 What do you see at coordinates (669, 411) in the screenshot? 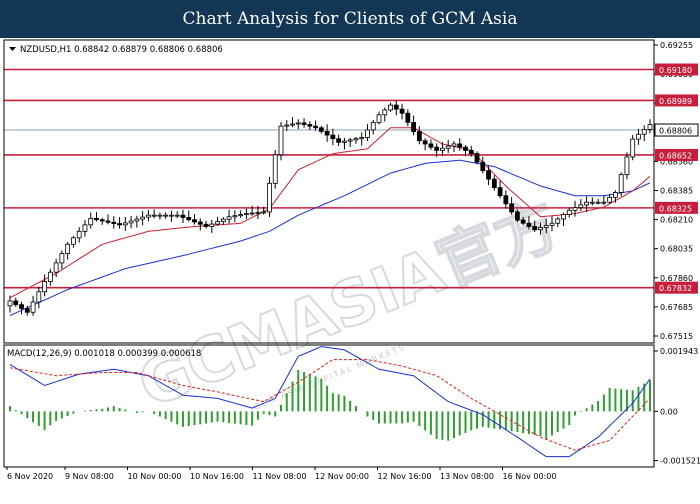
I see `macd-y-tick-label: 0.00` at bounding box center [669, 411].